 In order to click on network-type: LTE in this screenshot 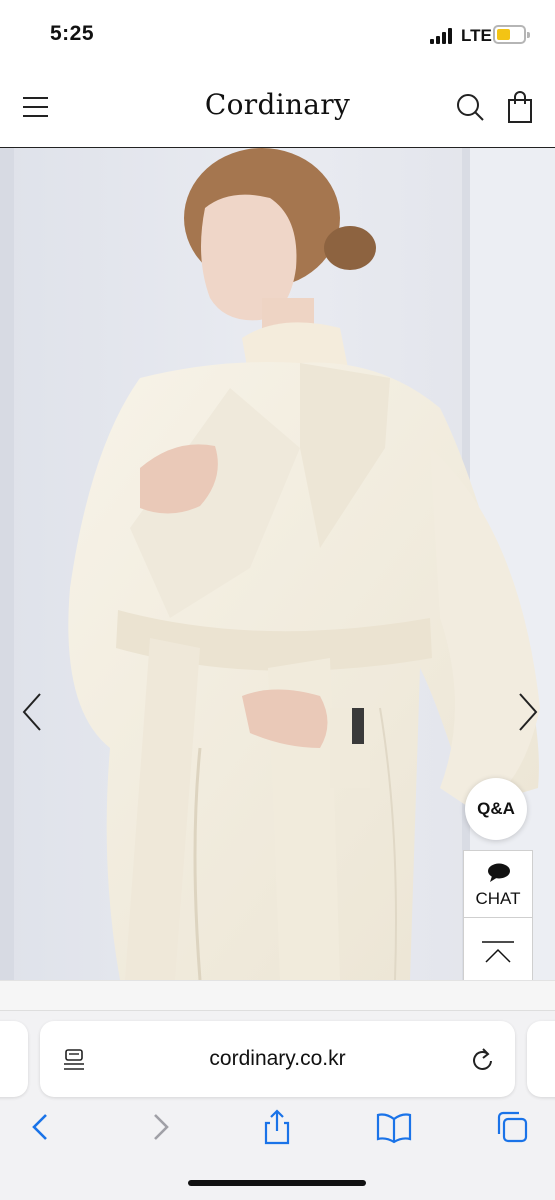, I will do `click(476, 35)`.